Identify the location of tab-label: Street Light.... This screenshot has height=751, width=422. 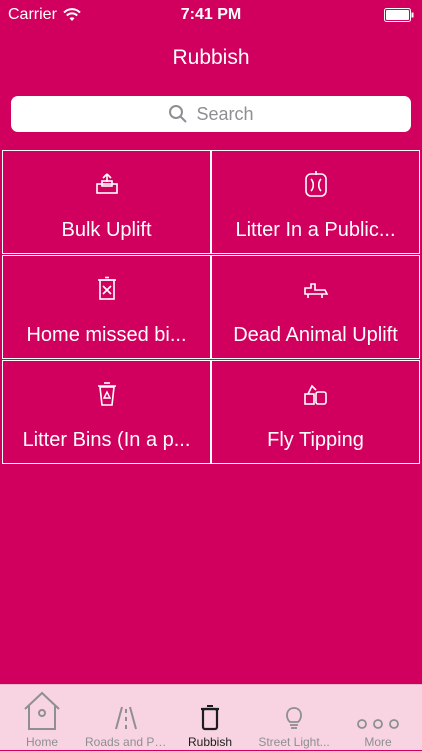
(294, 742).